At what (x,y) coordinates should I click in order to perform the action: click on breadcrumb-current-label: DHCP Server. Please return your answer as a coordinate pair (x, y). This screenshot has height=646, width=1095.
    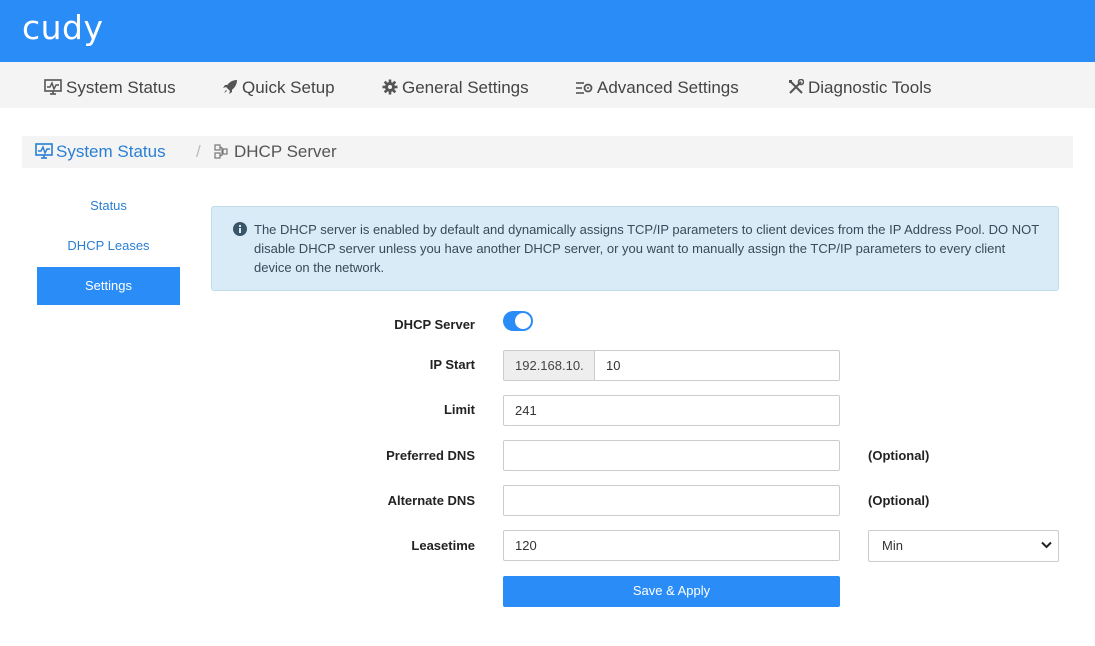
    Looking at the image, I should click on (285, 151).